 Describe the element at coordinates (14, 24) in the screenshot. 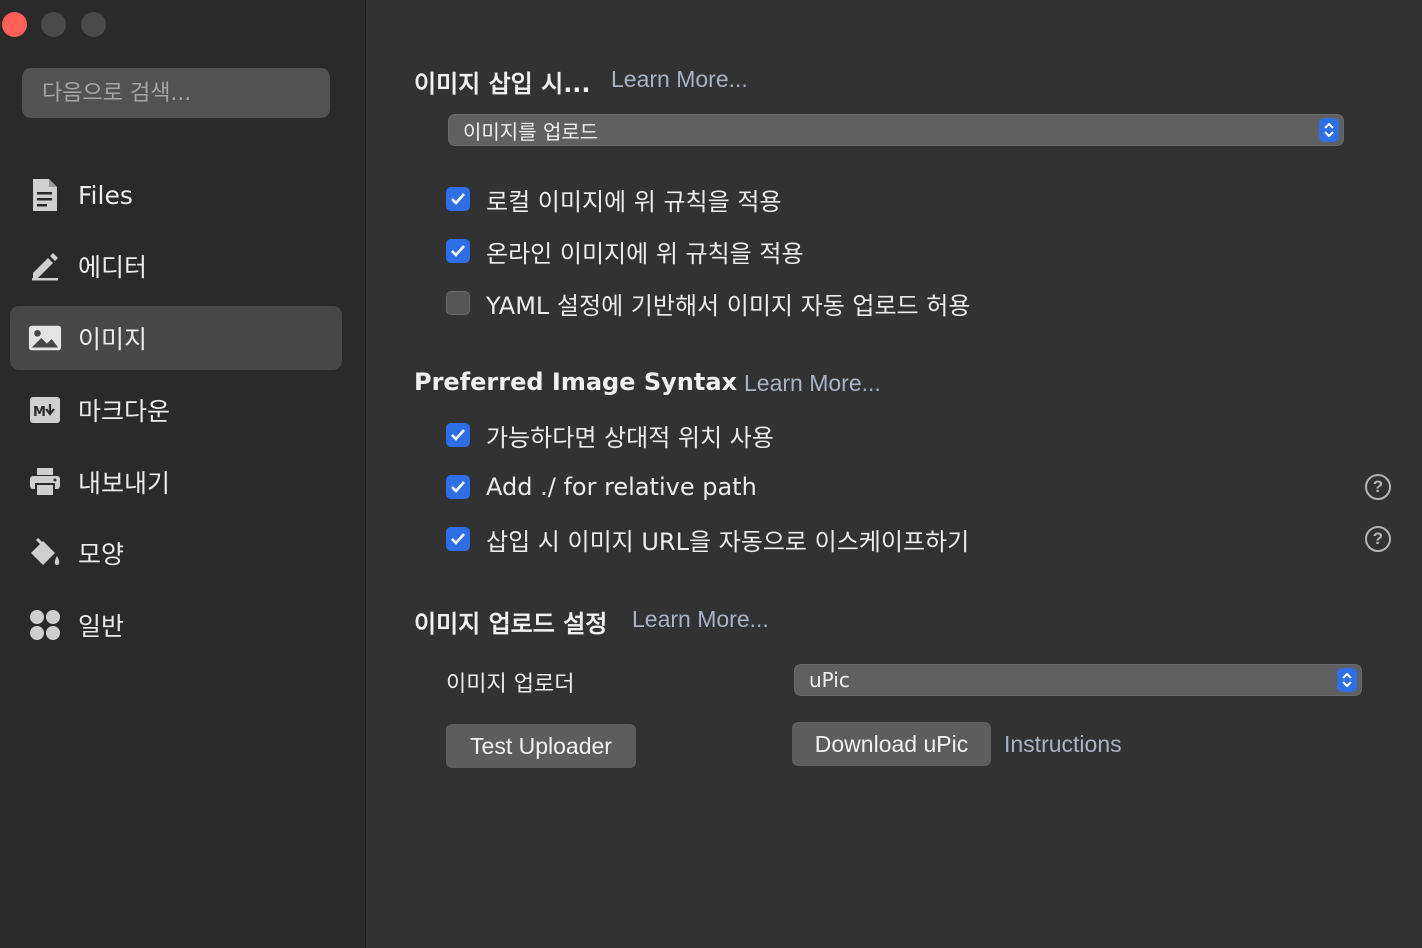

I see `close-window-button` at that location.